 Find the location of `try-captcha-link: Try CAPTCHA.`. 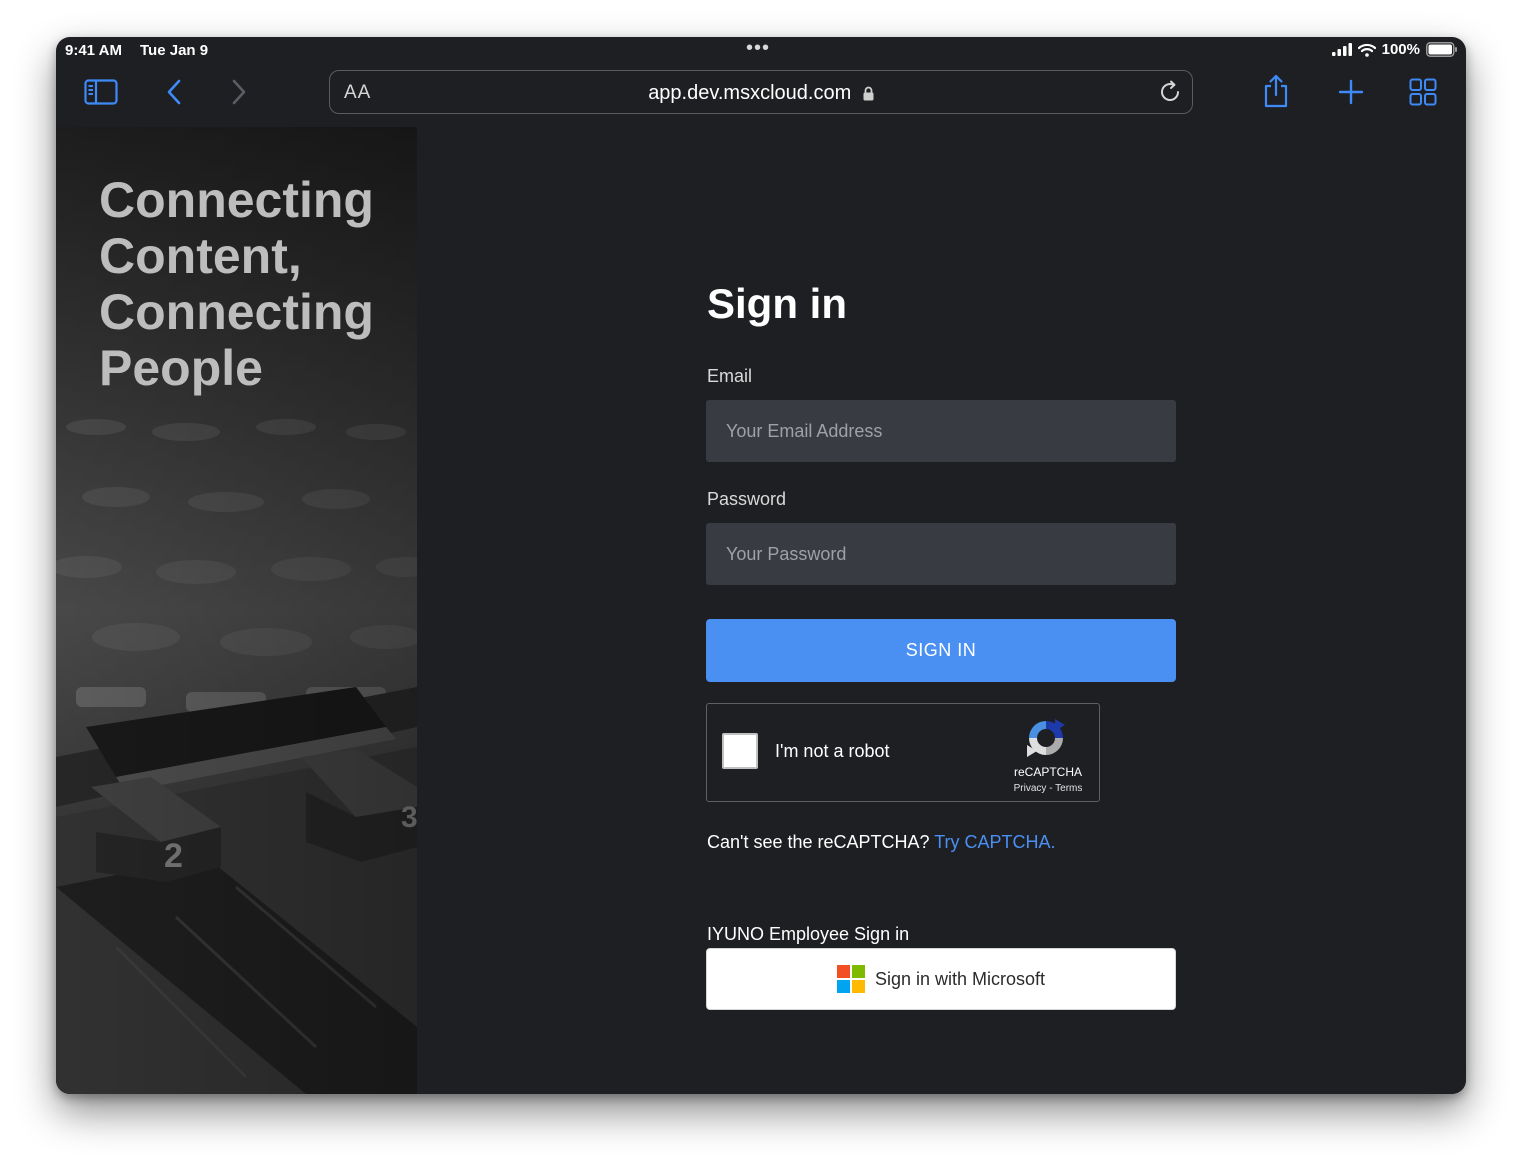

try-captcha-link: Try CAPTCHA. is located at coordinates (994, 842).